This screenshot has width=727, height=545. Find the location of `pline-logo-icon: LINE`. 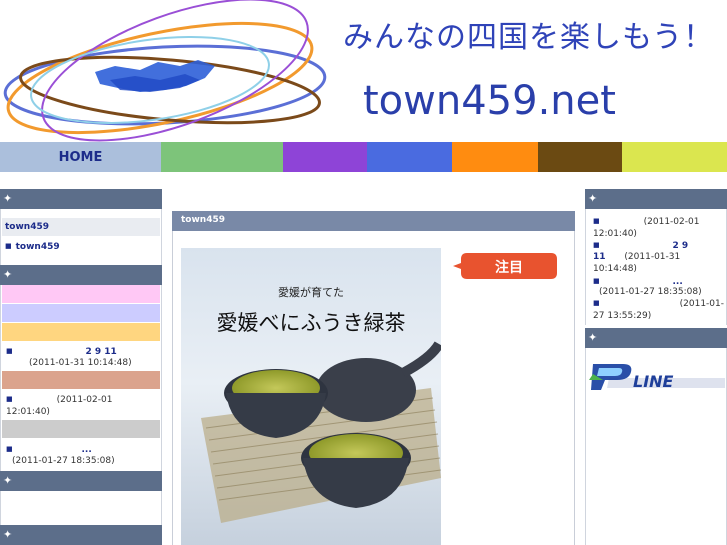

pline-logo-icon: LINE is located at coordinates (657, 376).